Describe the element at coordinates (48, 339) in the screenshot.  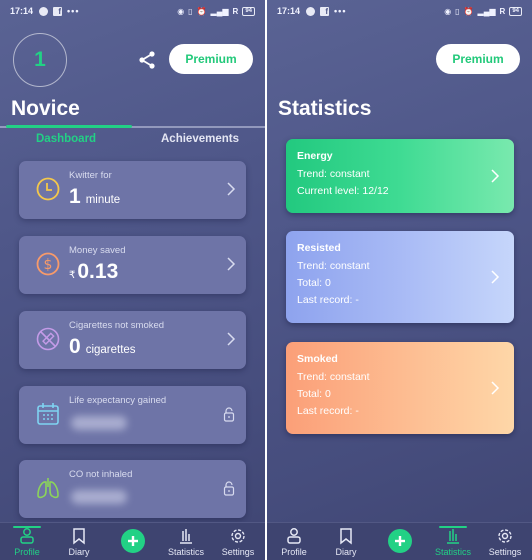
I see `no-cigarette-icon` at that location.